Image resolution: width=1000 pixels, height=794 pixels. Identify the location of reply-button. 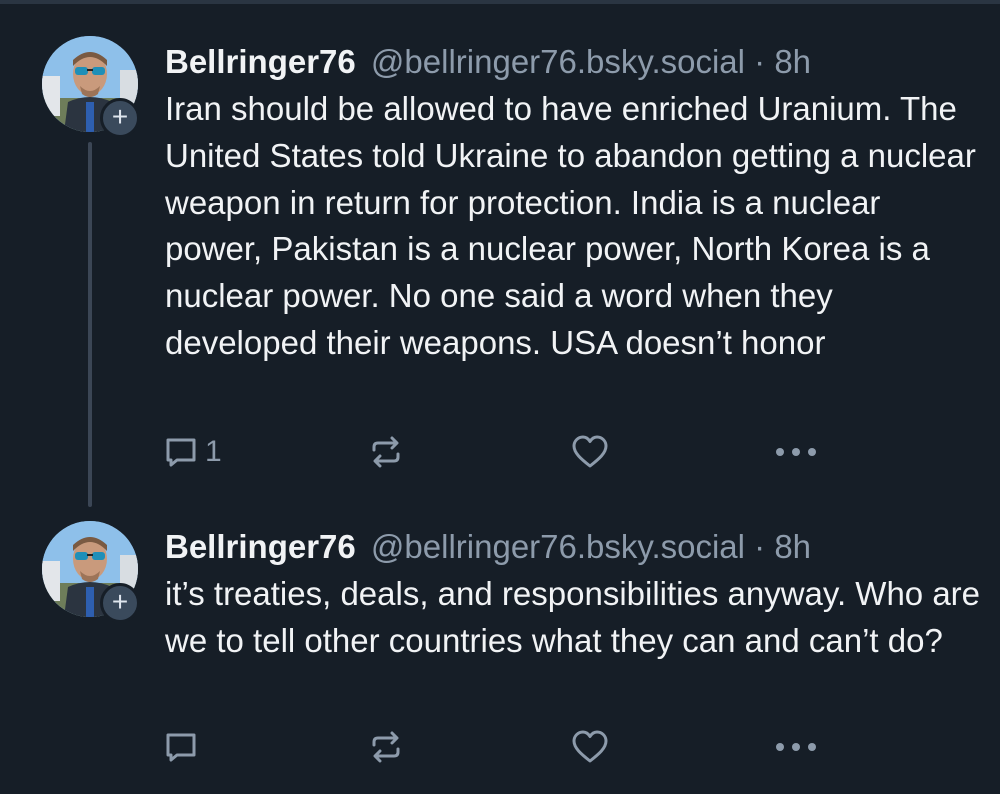
(181, 747).